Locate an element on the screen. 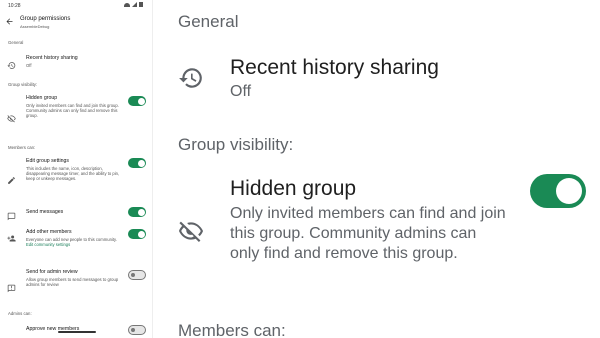 This screenshot has width=600, height=338. app-bar: Group permissions AssembleDebug is located at coordinates (76, 23).